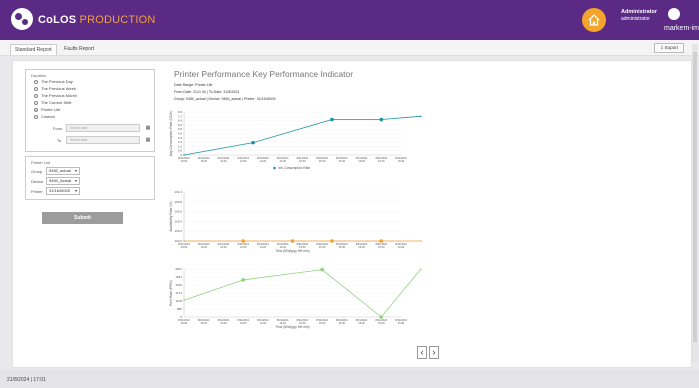 This screenshot has height=388, width=699. Describe the element at coordinates (178, 221) in the screenshot. I see `y-tick-label: 100.4` at that location.